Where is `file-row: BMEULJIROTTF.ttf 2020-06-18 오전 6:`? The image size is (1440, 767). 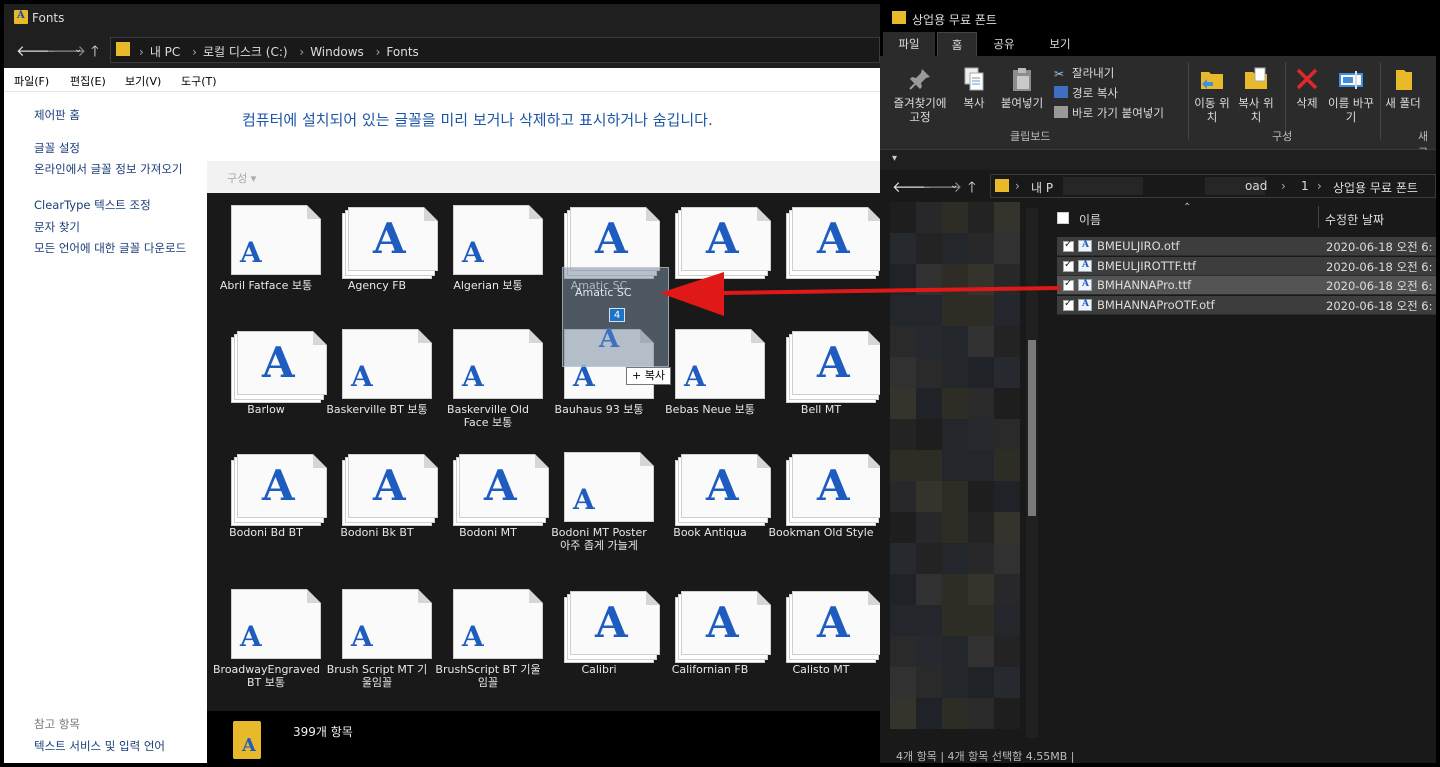
file-row: BMEULJIROTTF.ttf 2020-06-18 오전 6: is located at coordinates (1246, 266).